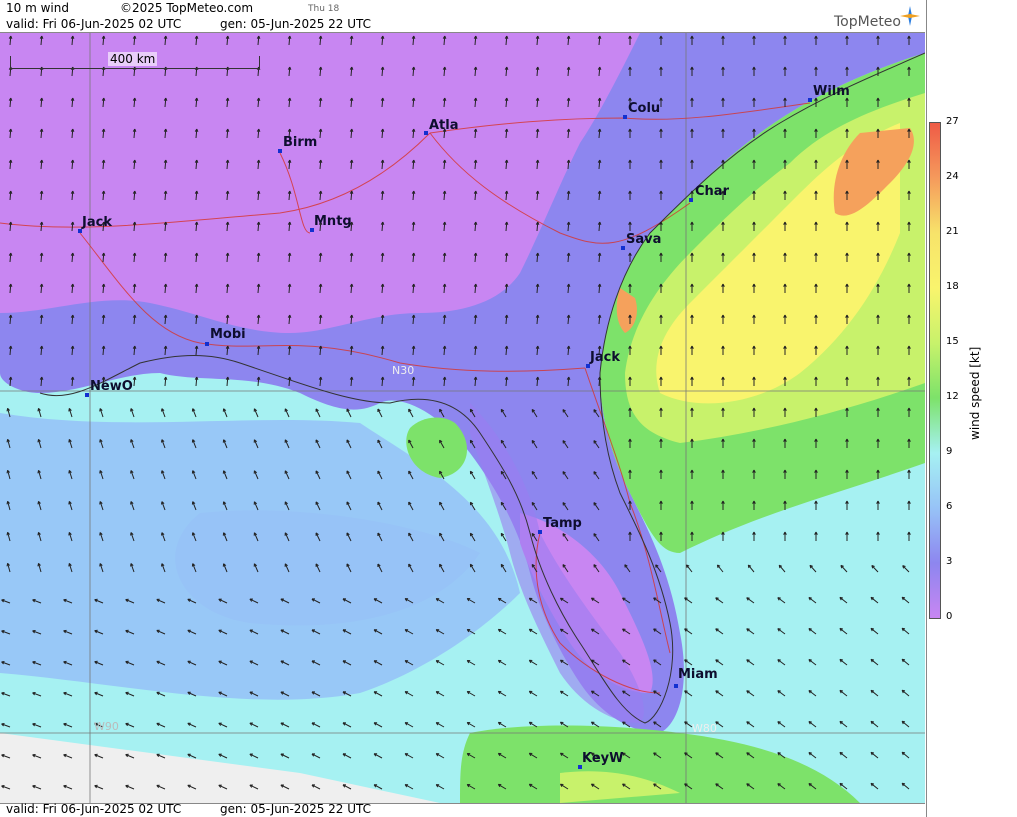 The image size is (1017, 817). What do you see at coordinates (300, 142) in the screenshot?
I see `city-label: Birm` at bounding box center [300, 142].